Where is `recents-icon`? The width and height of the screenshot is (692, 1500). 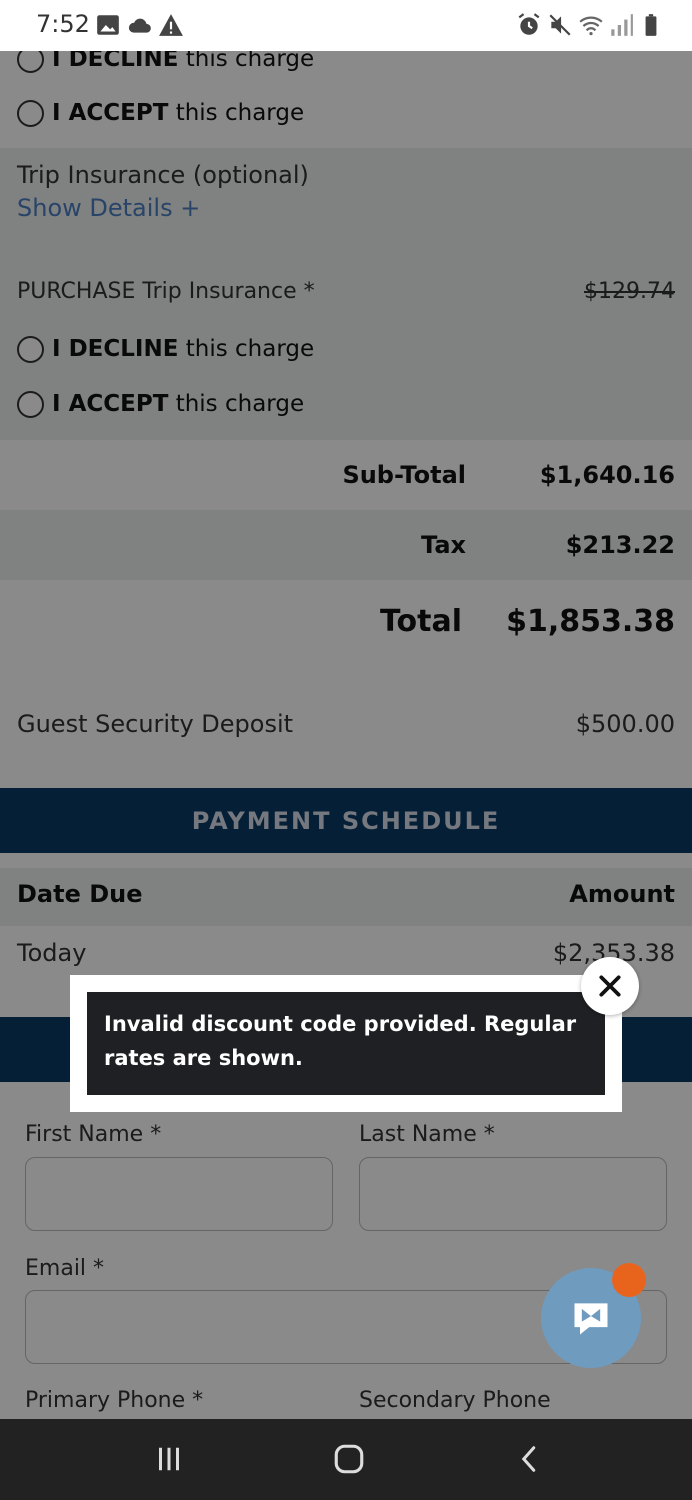 recents-icon is located at coordinates (169, 1459).